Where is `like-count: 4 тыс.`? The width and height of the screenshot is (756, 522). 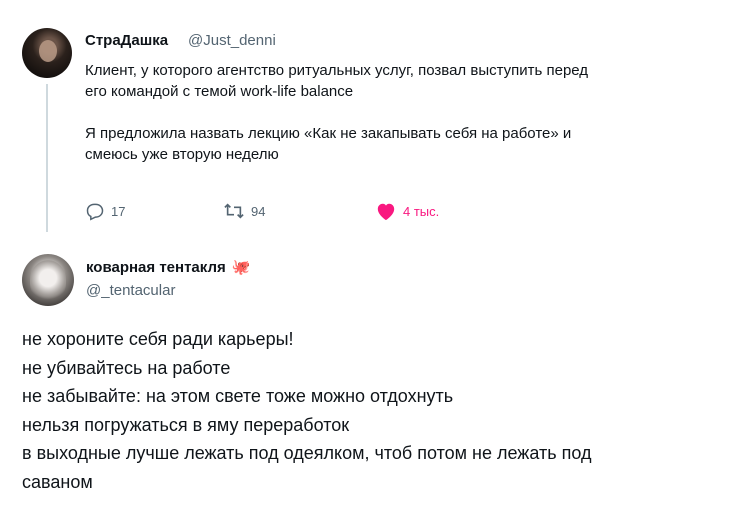
like-count: 4 тыс. is located at coordinates (421, 211).